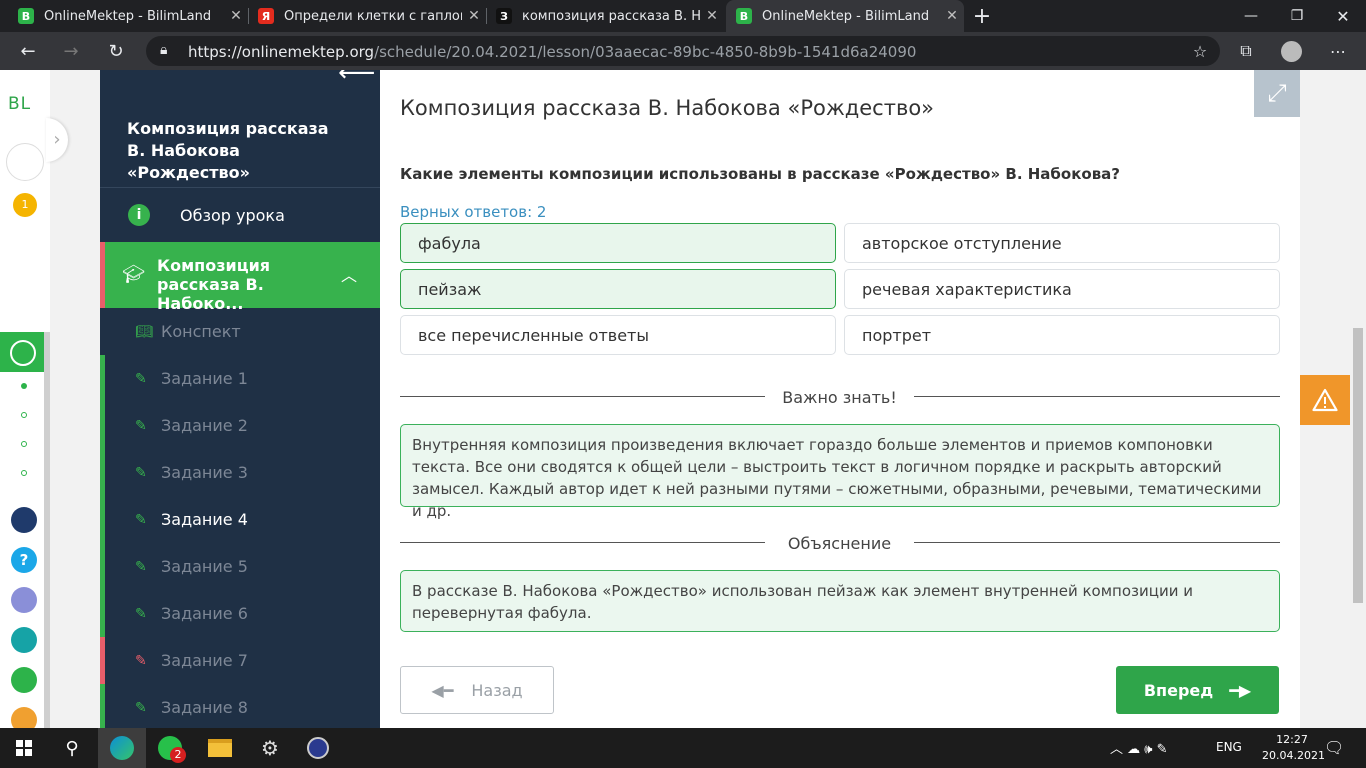 This screenshot has width=1366, height=768. What do you see at coordinates (318, 748) in the screenshot?
I see `taskbar-vpn` at bounding box center [318, 748].